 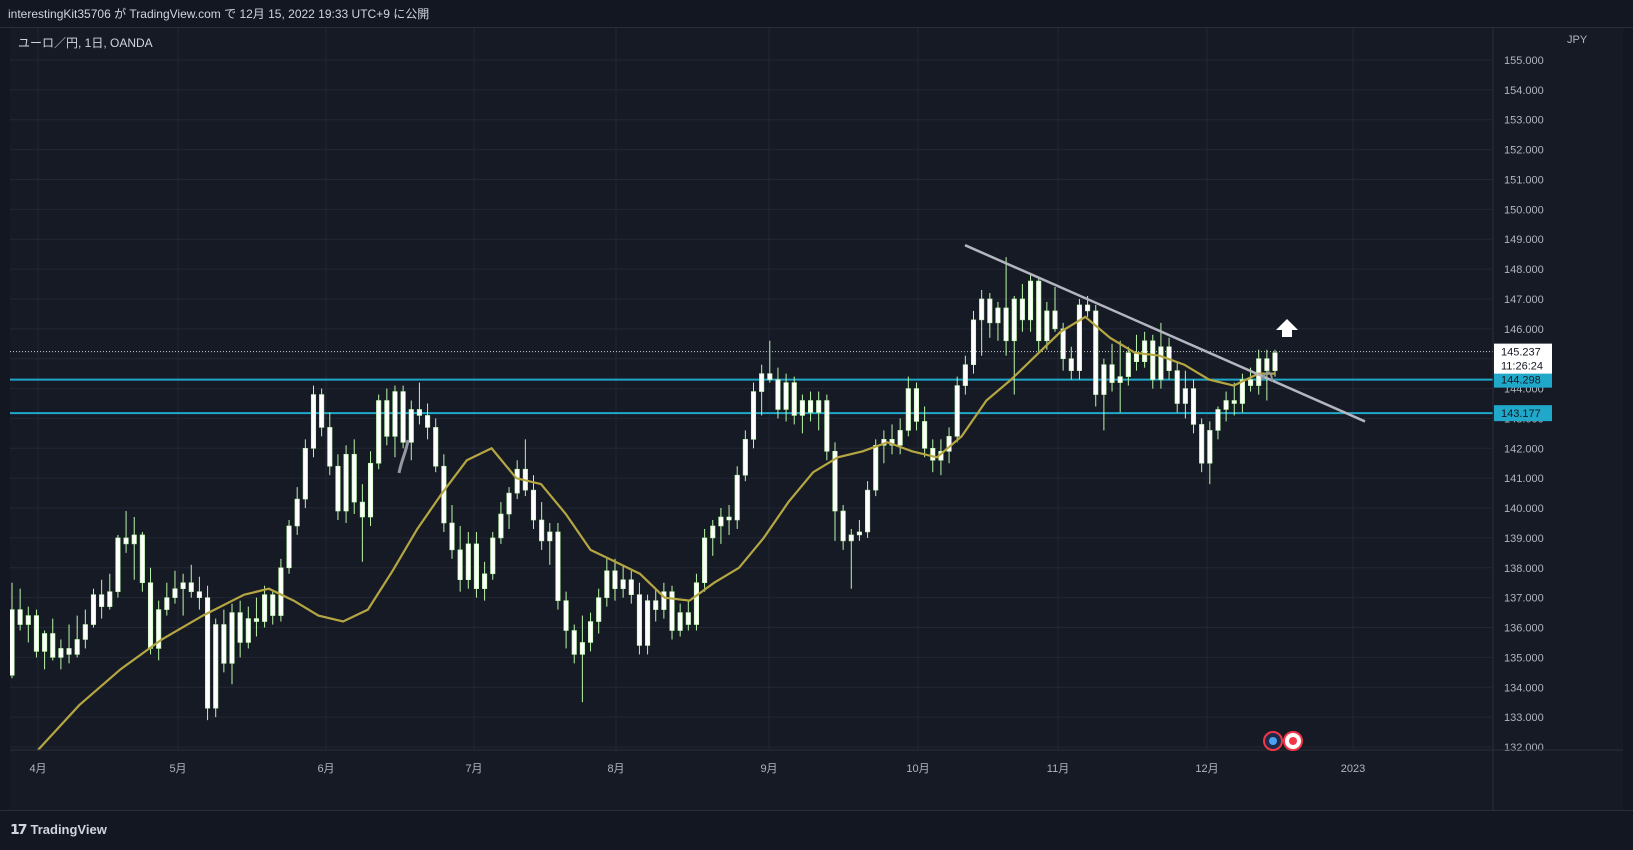 I want to click on countdown-label: 11:26:24, so click(x=1522, y=367).